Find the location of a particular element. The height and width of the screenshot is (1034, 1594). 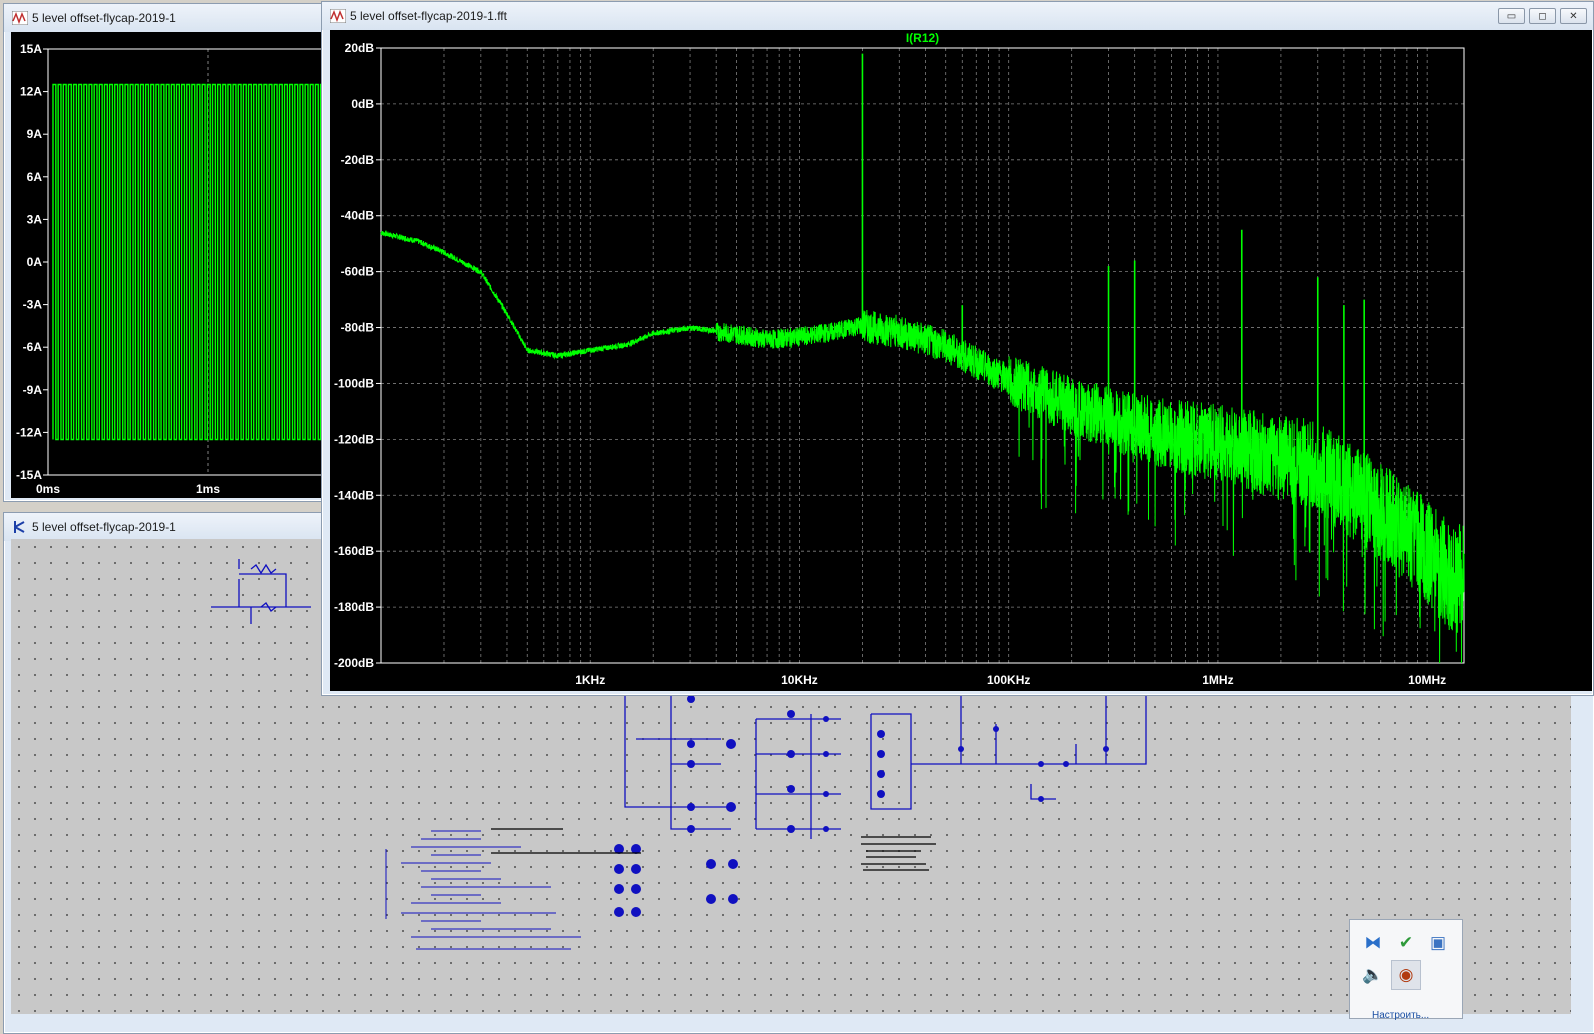

y-tick-label: -100dB is located at coordinates (354, 383).